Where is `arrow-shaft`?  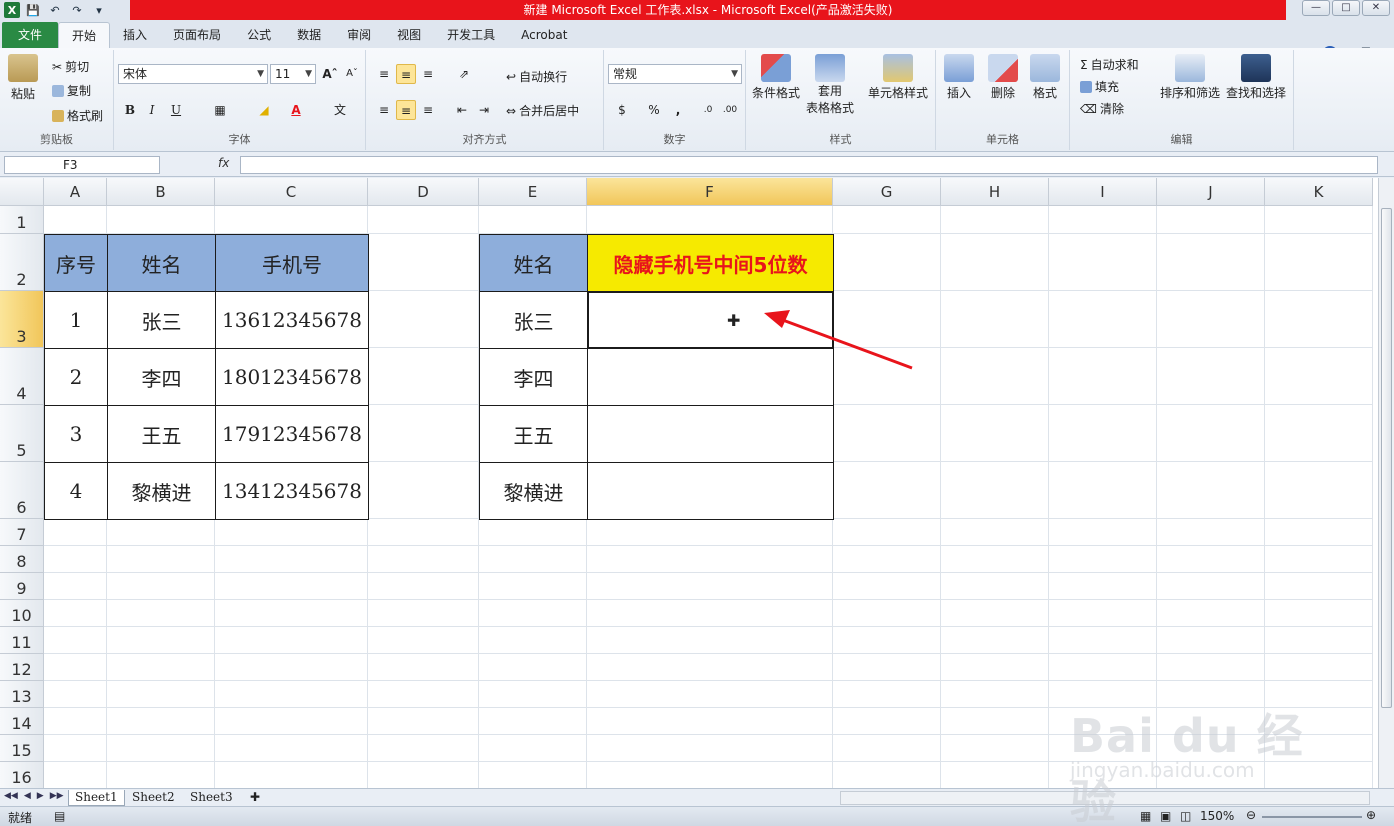 arrow-shaft is located at coordinates (846, 343).